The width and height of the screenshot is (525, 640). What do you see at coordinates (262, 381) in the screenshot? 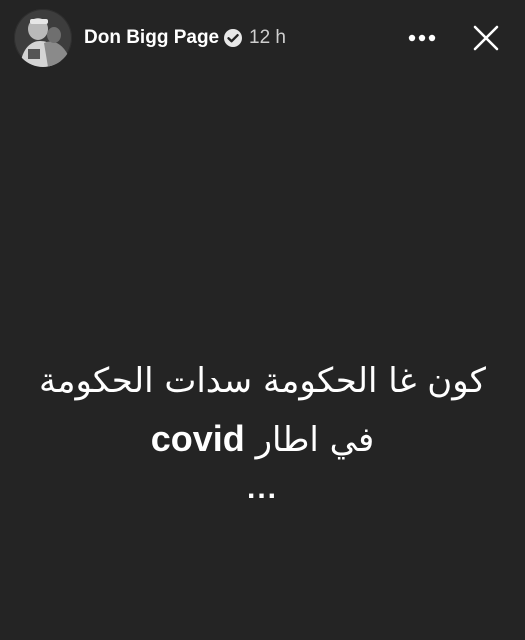
I see `story-text-line-1: كون غا الحكومة سدات الحكومة` at bounding box center [262, 381].